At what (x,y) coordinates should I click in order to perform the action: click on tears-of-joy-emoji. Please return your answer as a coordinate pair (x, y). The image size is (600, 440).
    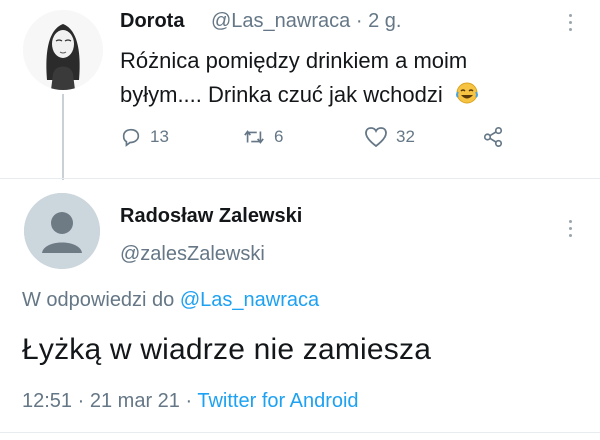
    Looking at the image, I should click on (467, 98).